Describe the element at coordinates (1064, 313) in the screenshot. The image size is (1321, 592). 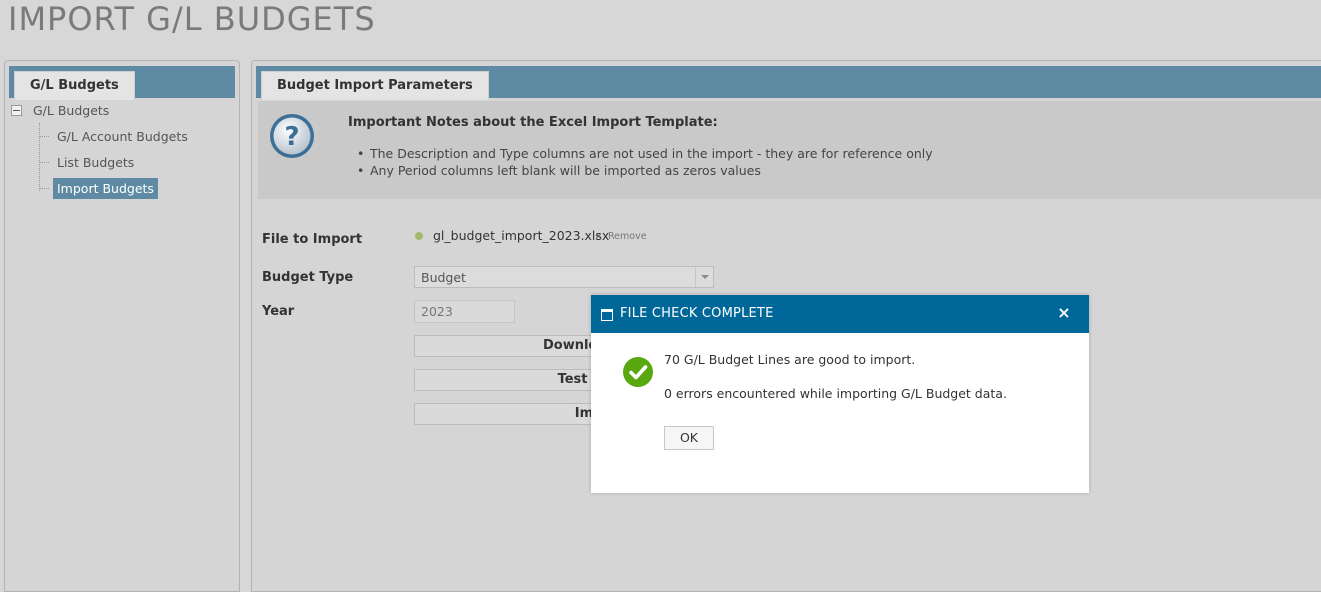
I see `close-icon: ×` at that location.